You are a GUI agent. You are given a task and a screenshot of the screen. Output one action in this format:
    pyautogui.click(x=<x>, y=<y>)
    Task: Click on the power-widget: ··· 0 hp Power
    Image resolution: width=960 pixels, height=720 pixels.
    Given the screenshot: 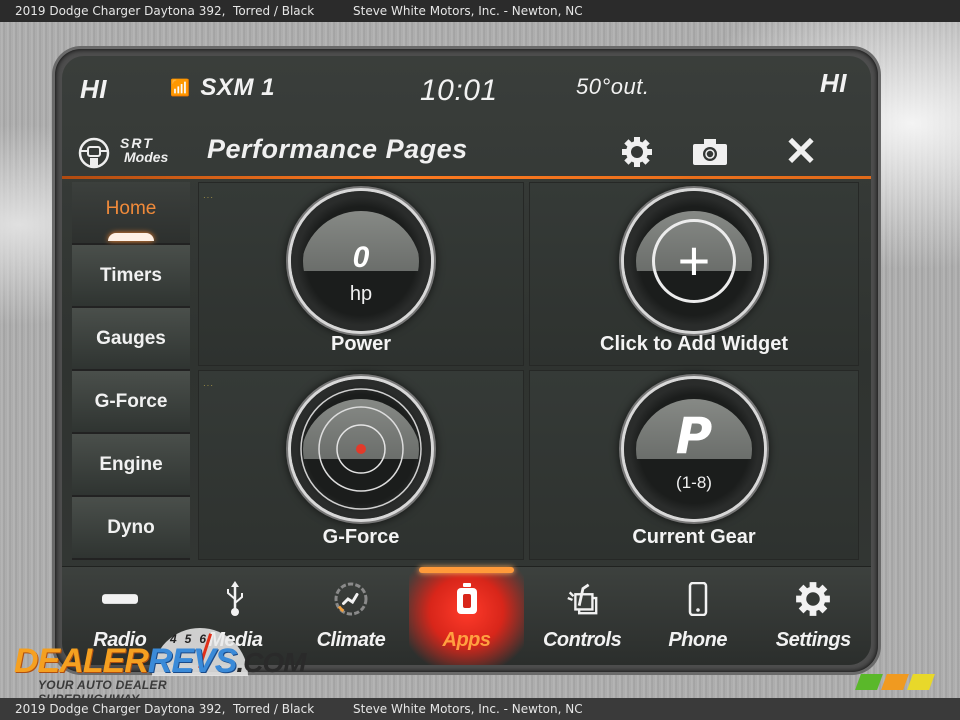 What is the action you would take?
    pyautogui.click(x=361, y=274)
    